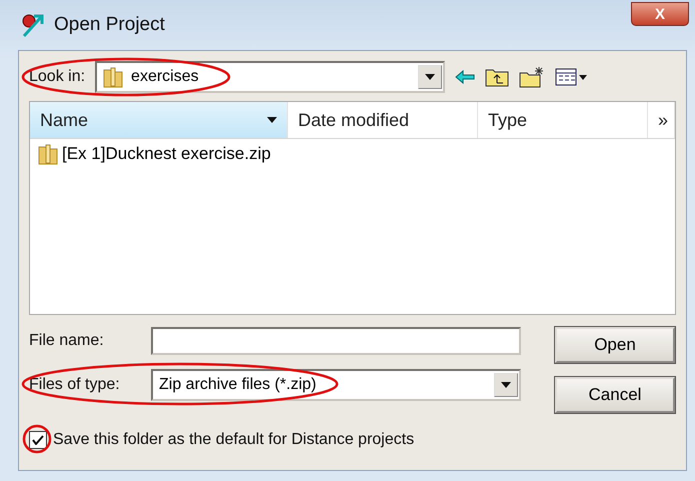  What do you see at coordinates (113, 77) in the screenshot?
I see `folder-icon` at bounding box center [113, 77].